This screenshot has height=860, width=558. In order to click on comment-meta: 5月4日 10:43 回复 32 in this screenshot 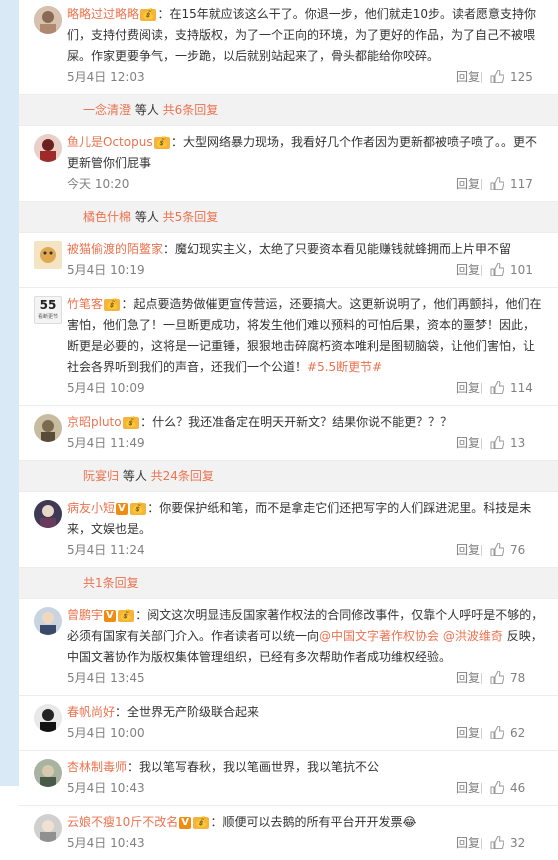, I will do `click(306, 843)`.